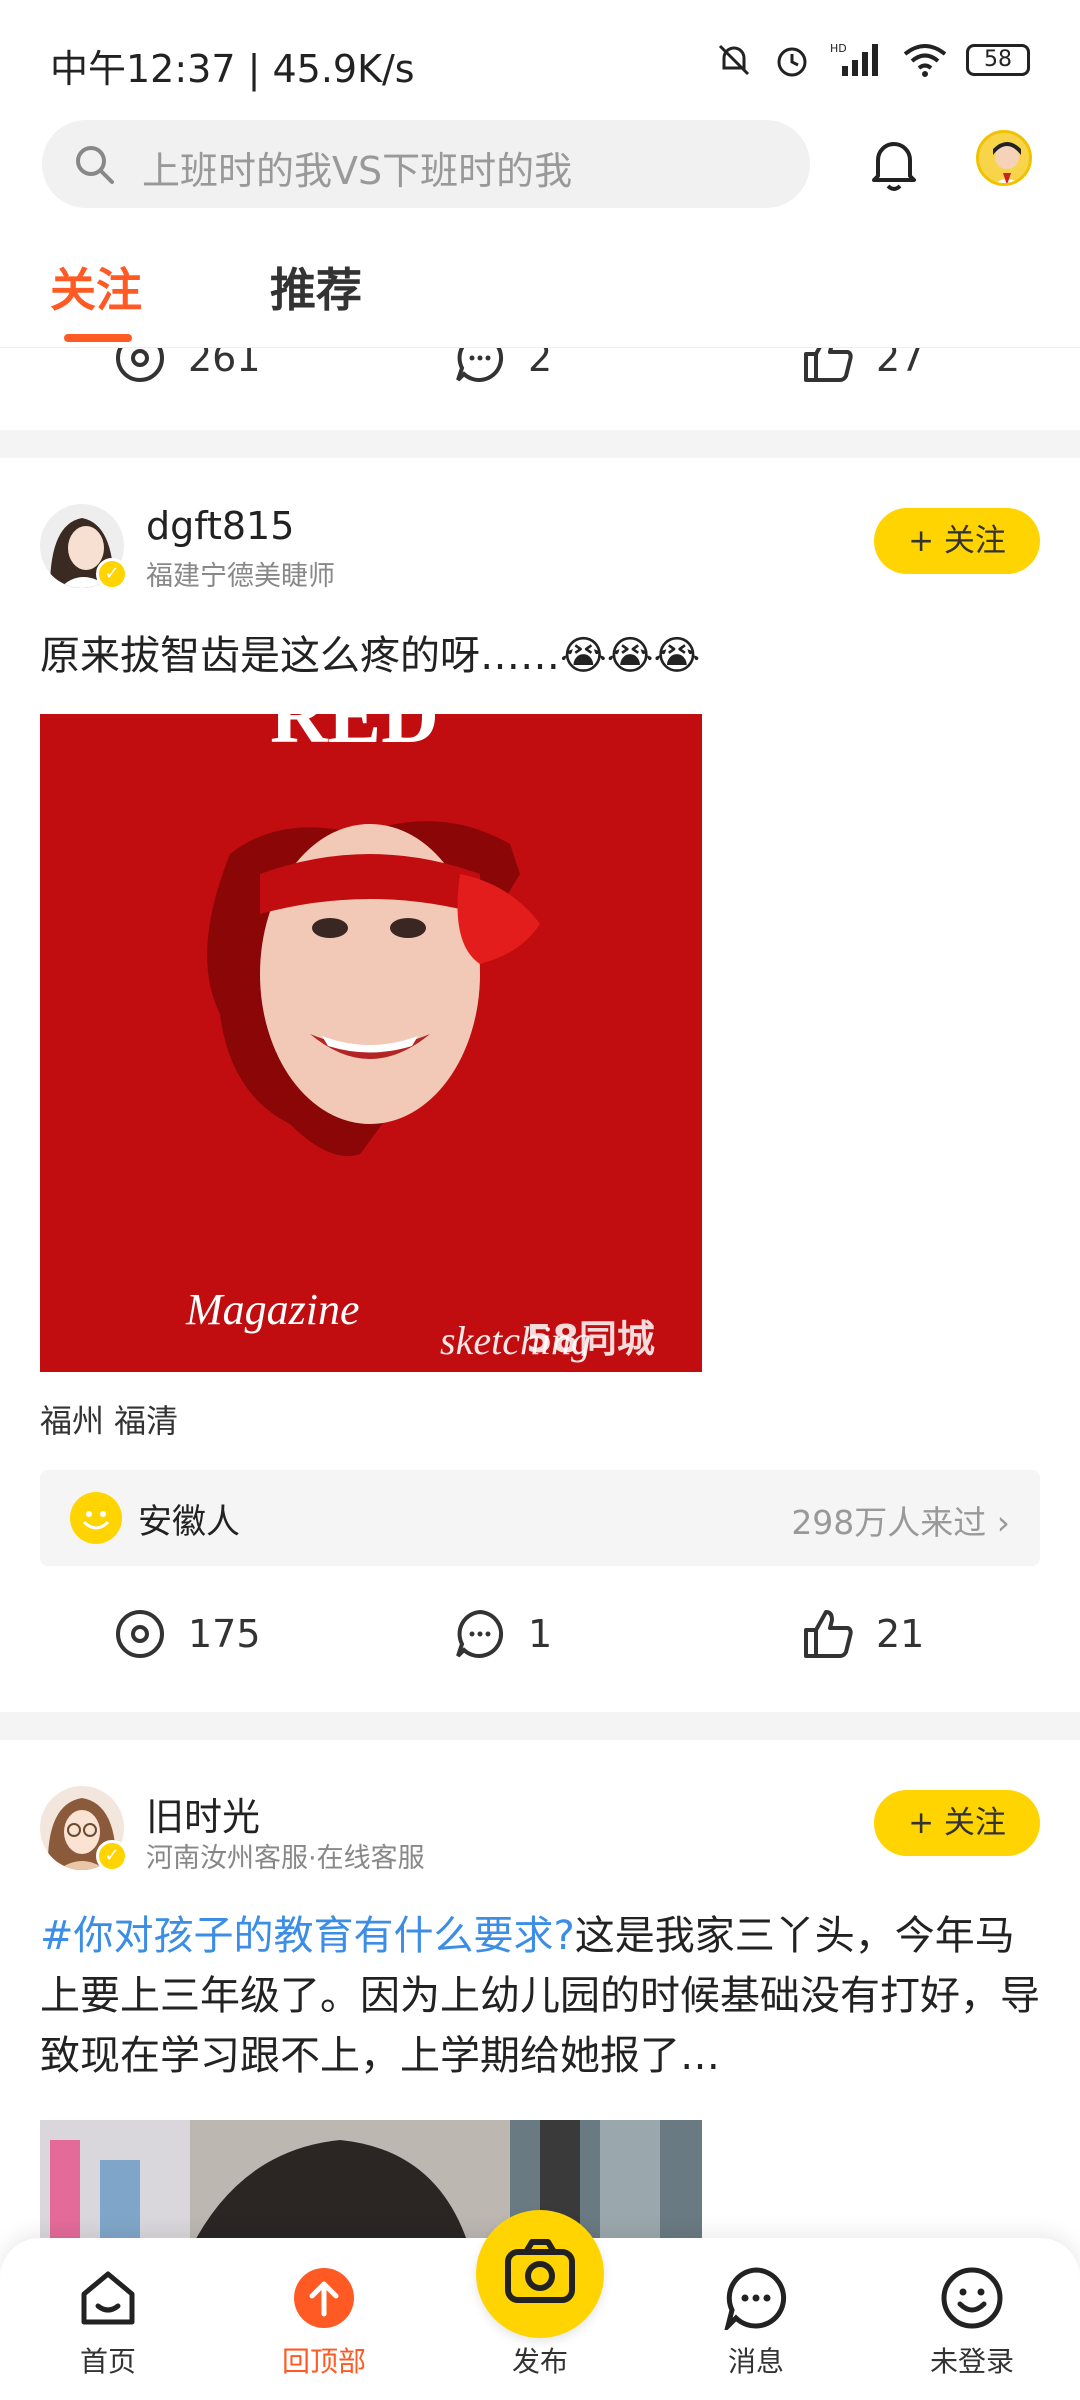 Image resolution: width=1080 pixels, height=2400 pixels. I want to click on comment-icon, so click(480, 1633).